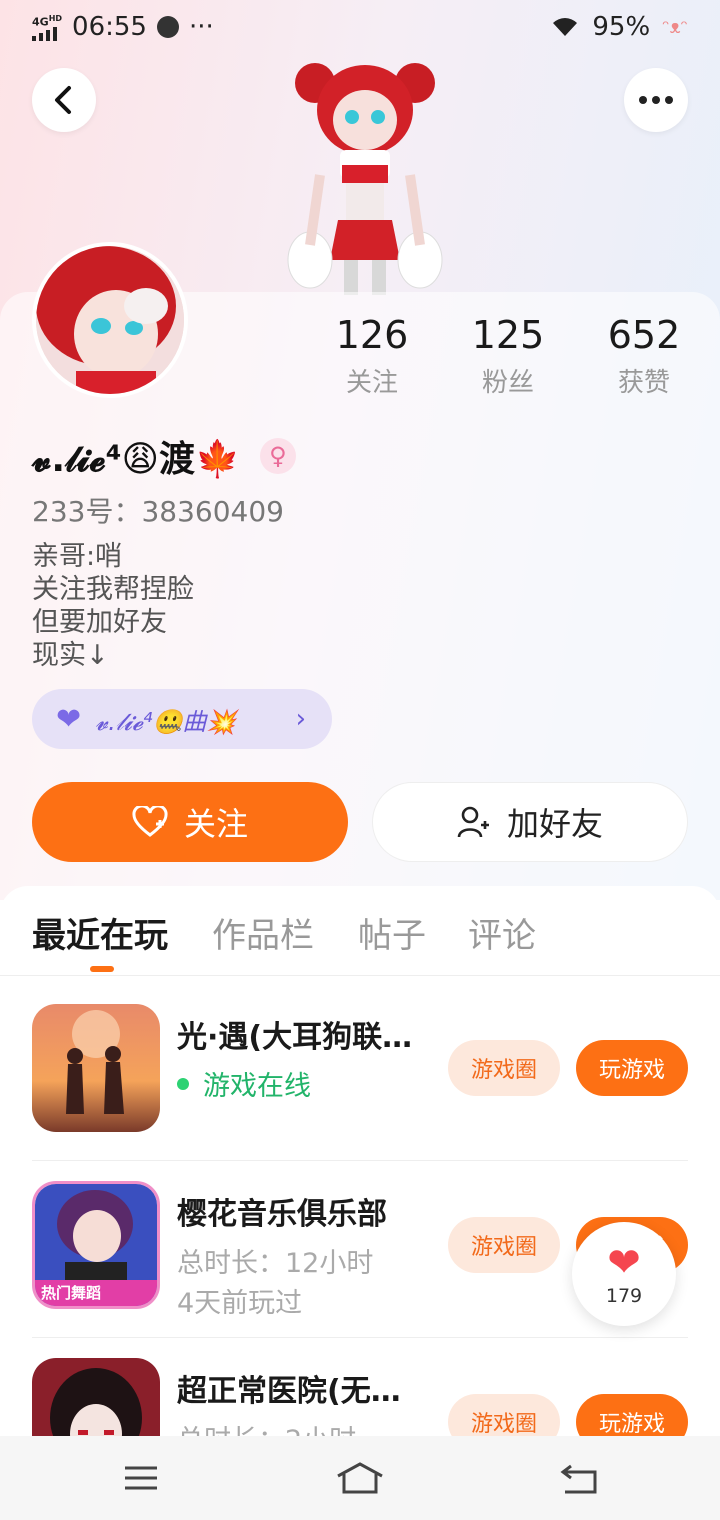 The width and height of the screenshot is (720, 1520). I want to click on female-gender-icon: ♀, so click(277, 456).